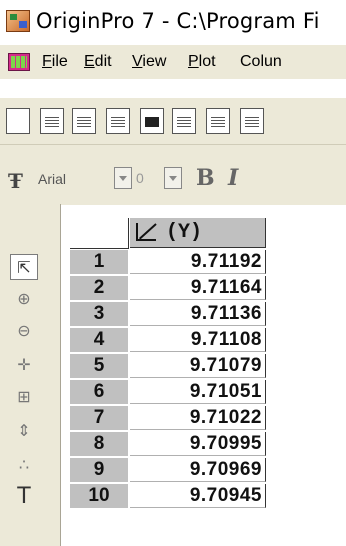 The height and width of the screenshot is (546, 346). Describe the element at coordinates (152, 121) in the screenshot. I see `new-matrix-icon` at that location.